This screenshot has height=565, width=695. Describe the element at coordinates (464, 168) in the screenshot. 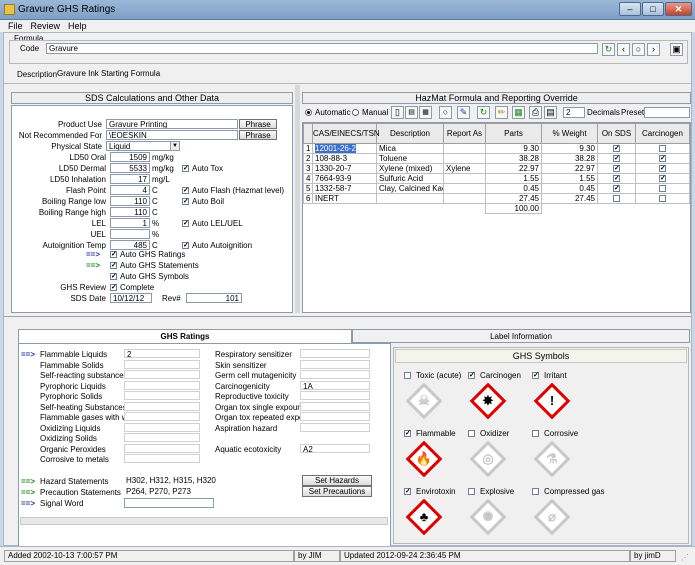

I see `report-as-cell: Xylene` at that location.